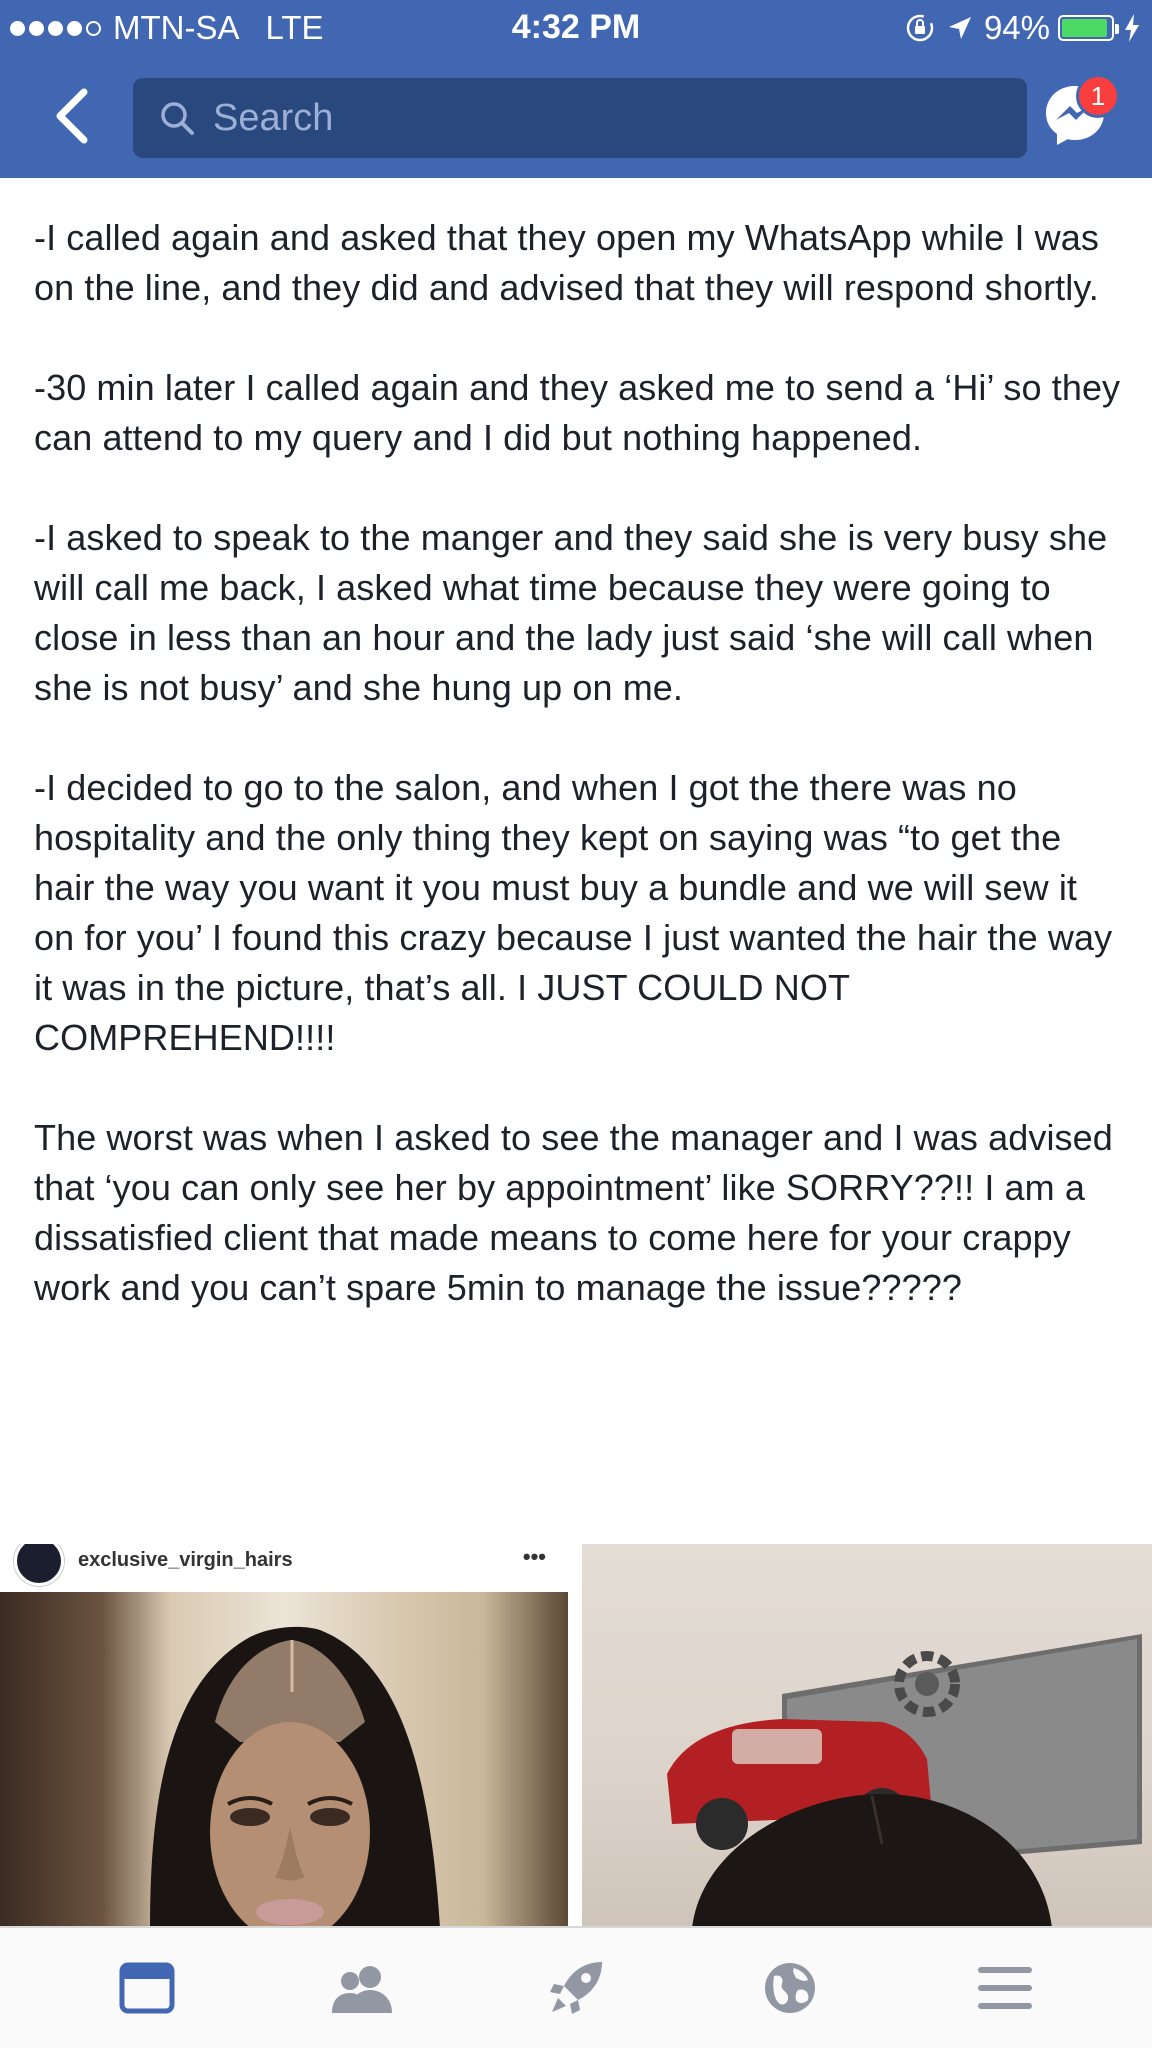  I want to click on tab-menu, so click(1005, 1988).